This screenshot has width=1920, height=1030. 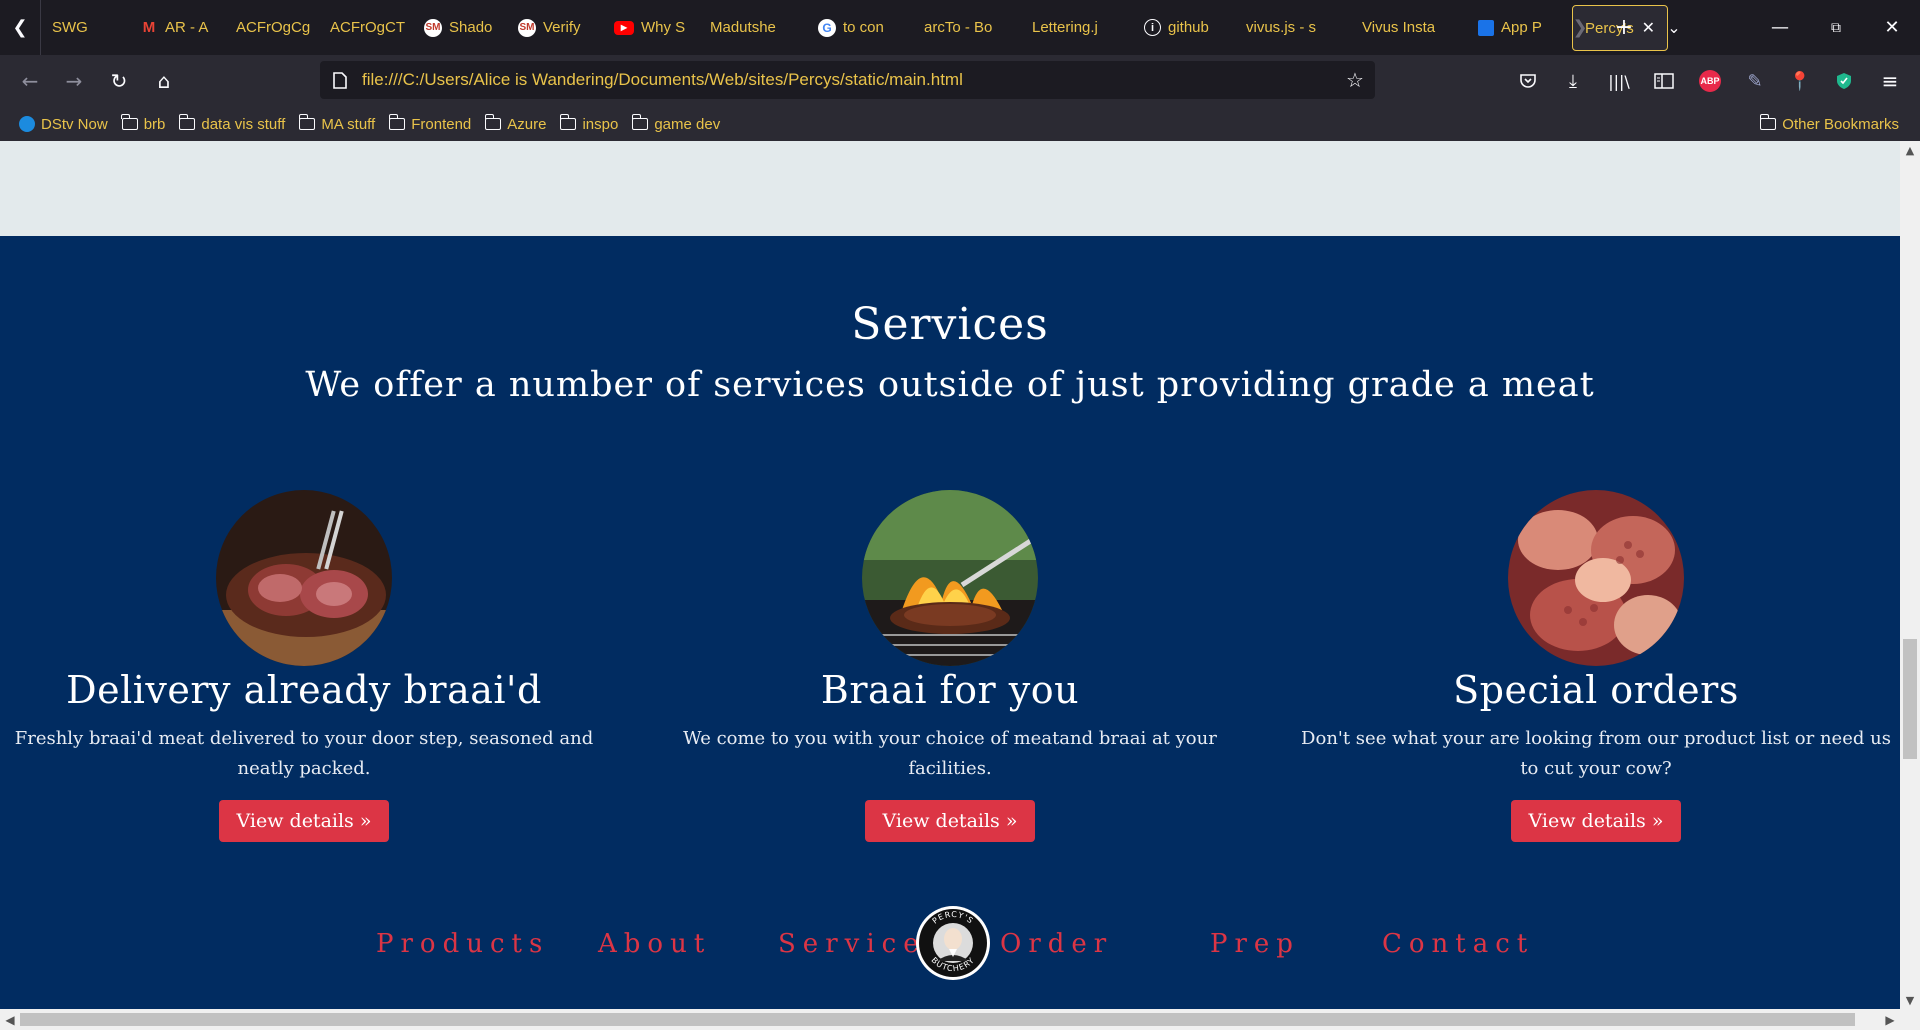 What do you see at coordinates (1910, 575) in the screenshot?
I see `vertical-scrollbar: ▲ ▼` at bounding box center [1910, 575].